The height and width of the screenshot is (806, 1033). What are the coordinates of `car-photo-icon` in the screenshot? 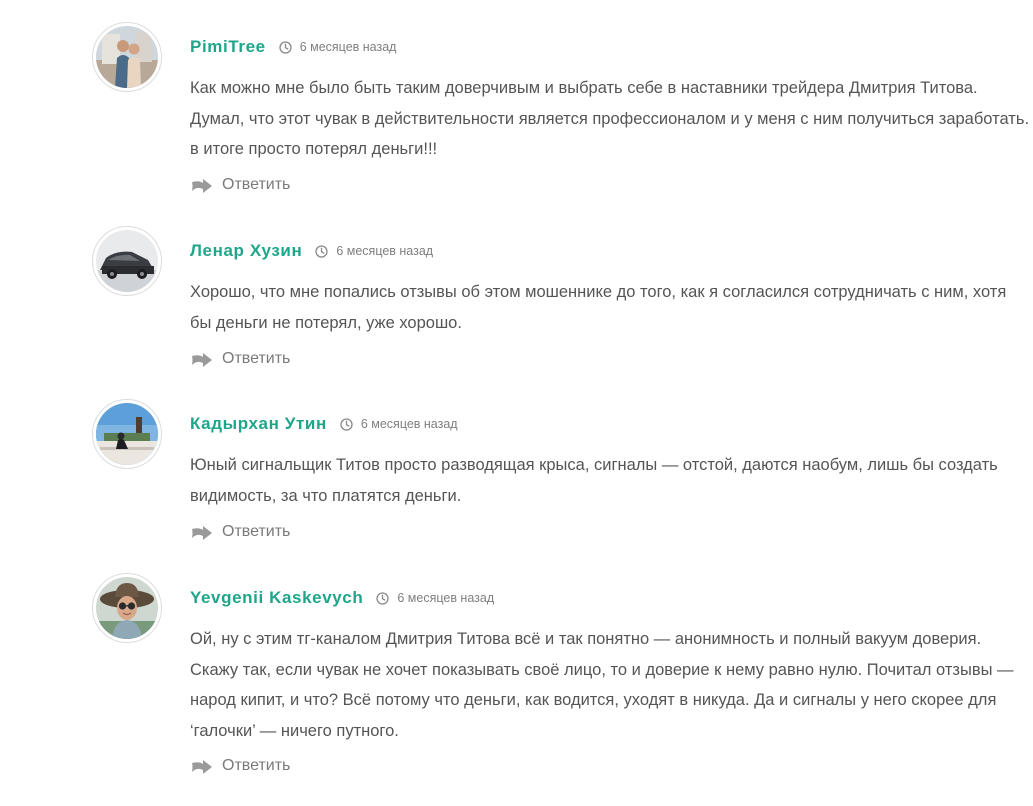 It's located at (127, 261).